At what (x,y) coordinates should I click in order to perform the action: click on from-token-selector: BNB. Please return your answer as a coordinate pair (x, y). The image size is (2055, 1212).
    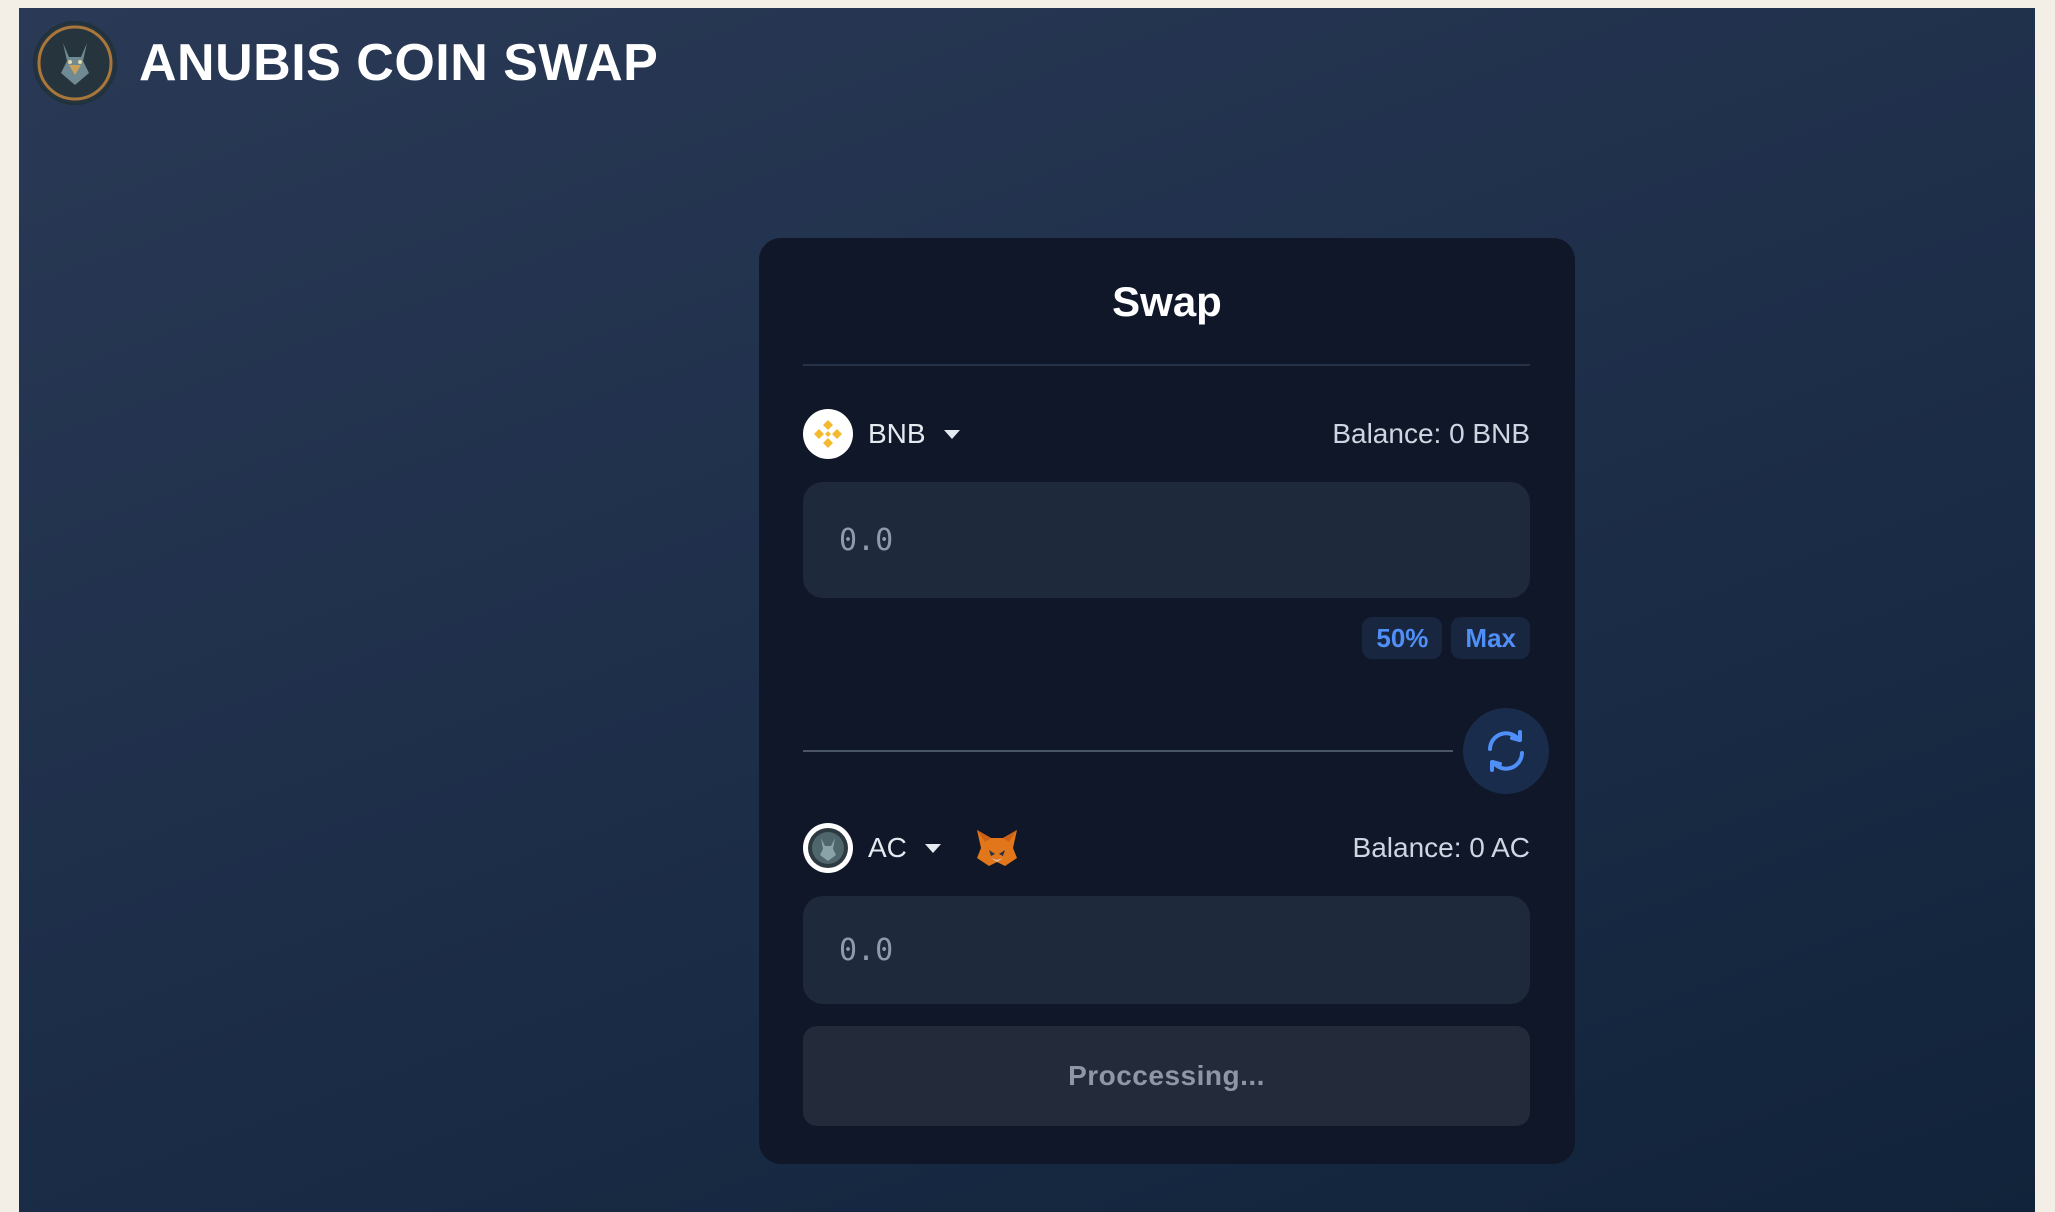
    Looking at the image, I should click on (881, 434).